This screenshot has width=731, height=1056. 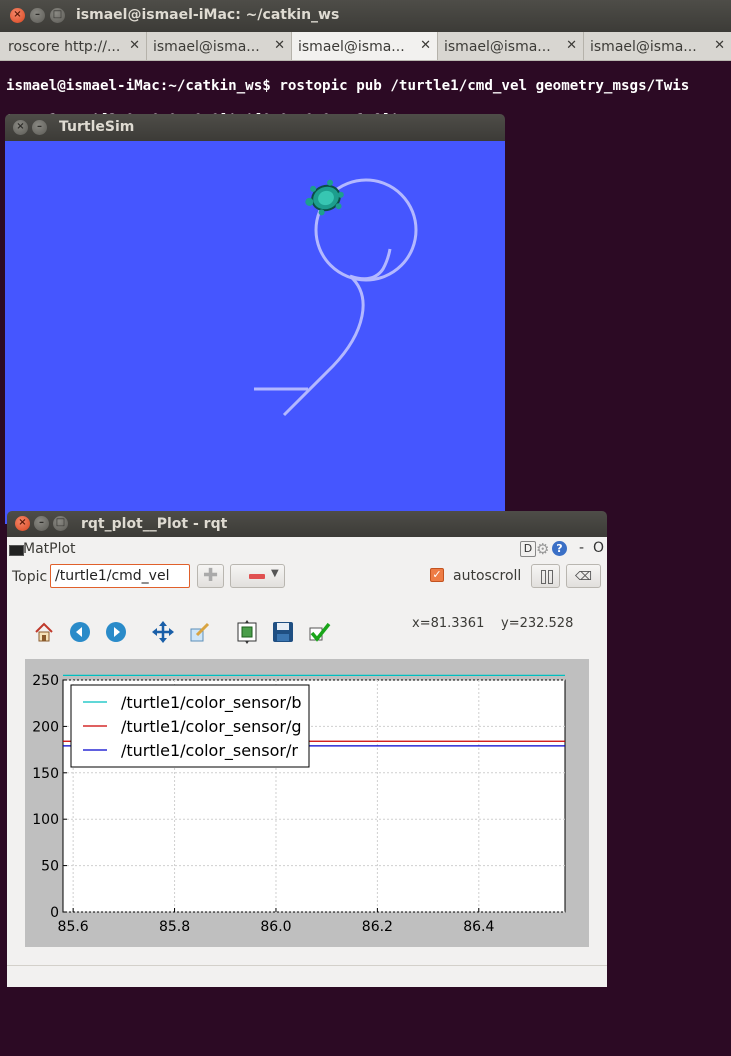 What do you see at coordinates (437, 575) in the screenshot?
I see `autoscroll-checkbox: ✓` at bounding box center [437, 575].